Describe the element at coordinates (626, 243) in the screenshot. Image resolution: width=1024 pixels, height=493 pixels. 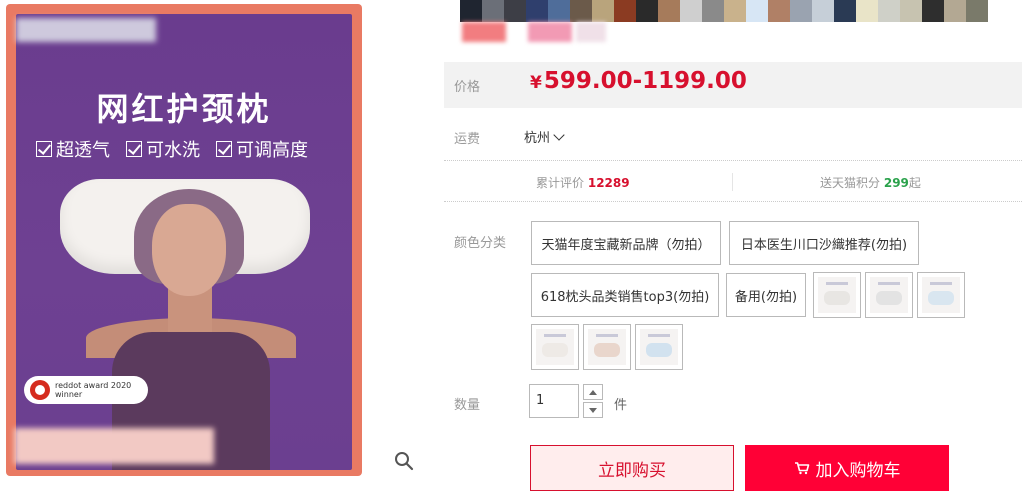
I see `color-option: 天猫年度宝藏新品牌（勿拍）` at that location.